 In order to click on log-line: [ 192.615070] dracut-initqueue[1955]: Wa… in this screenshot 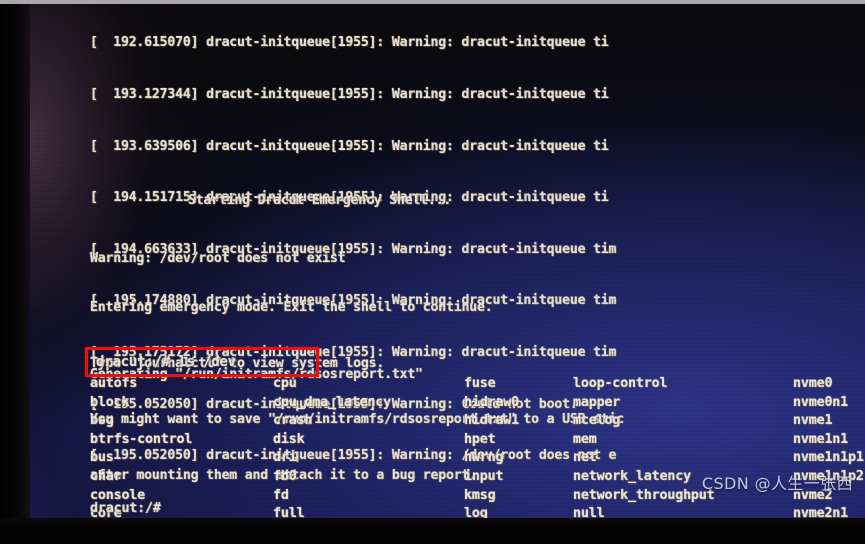, I will do `click(349, 43)`.